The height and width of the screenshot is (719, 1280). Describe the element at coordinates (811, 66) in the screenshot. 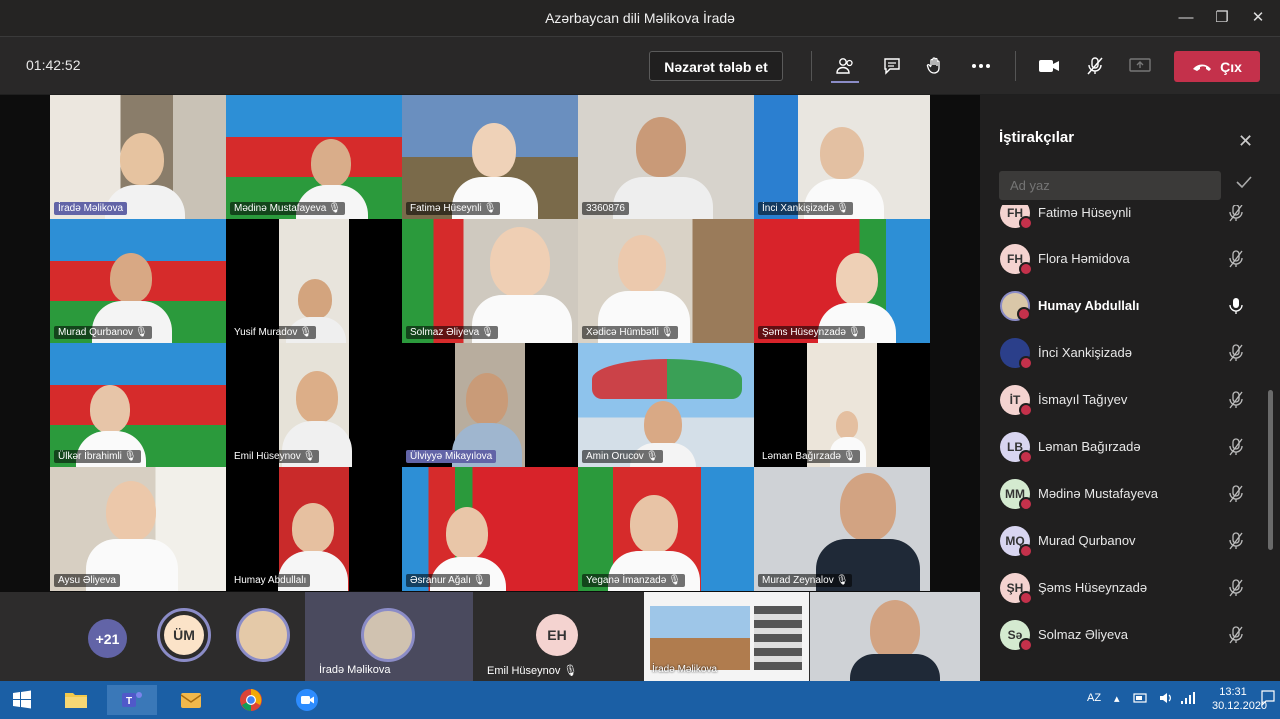

I see `toolbar-divider` at that location.